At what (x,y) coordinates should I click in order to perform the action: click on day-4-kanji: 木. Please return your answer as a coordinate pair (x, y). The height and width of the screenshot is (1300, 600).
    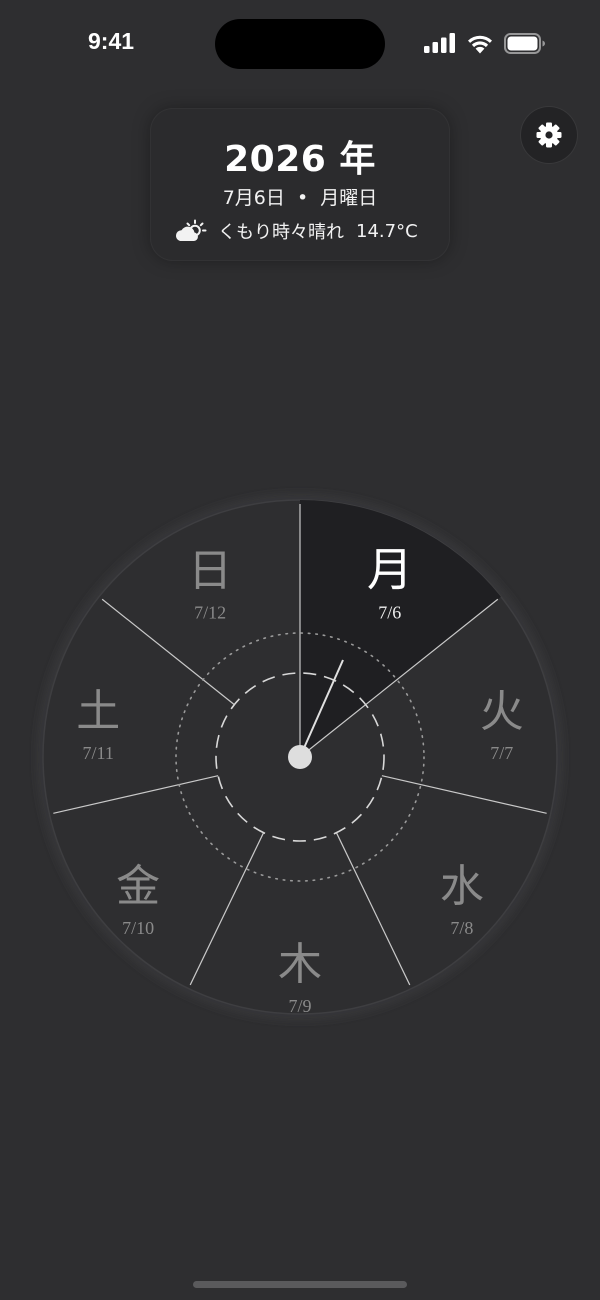
    Looking at the image, I should click on (300, 964).